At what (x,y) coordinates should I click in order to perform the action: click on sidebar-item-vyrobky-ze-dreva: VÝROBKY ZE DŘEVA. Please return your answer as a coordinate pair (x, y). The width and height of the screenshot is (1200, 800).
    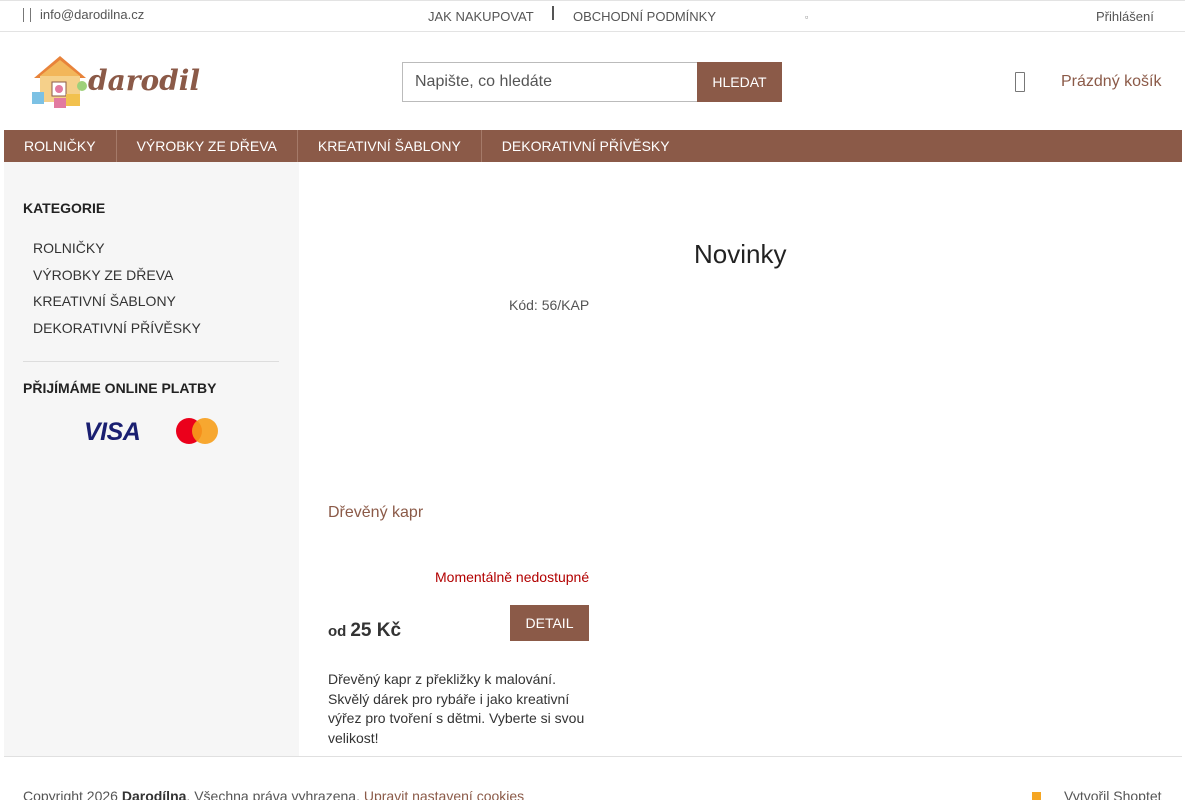
    Looking at the image, I should click on (117, 279).